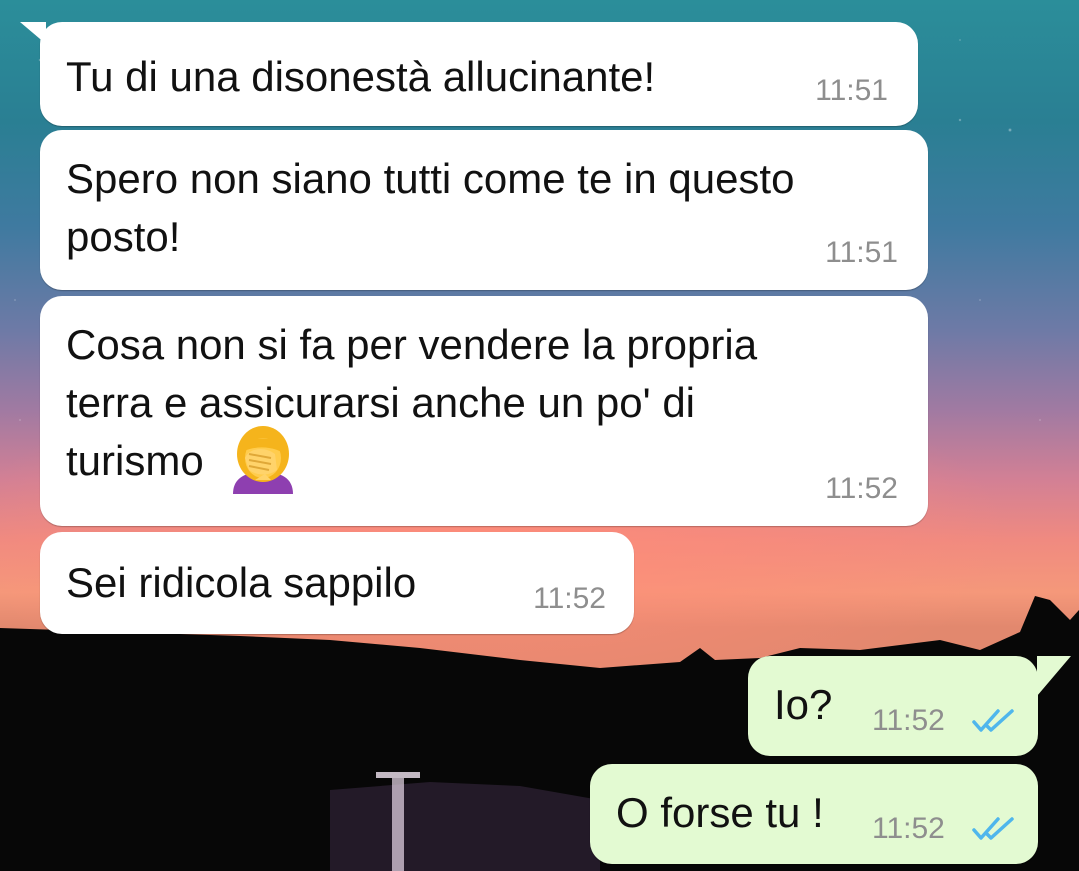 Image resolution: width=1079 pixels, height=871 pixels. I want to click on incoming-message: Sei ridicola sappilo 11:52, so click(337, 583).